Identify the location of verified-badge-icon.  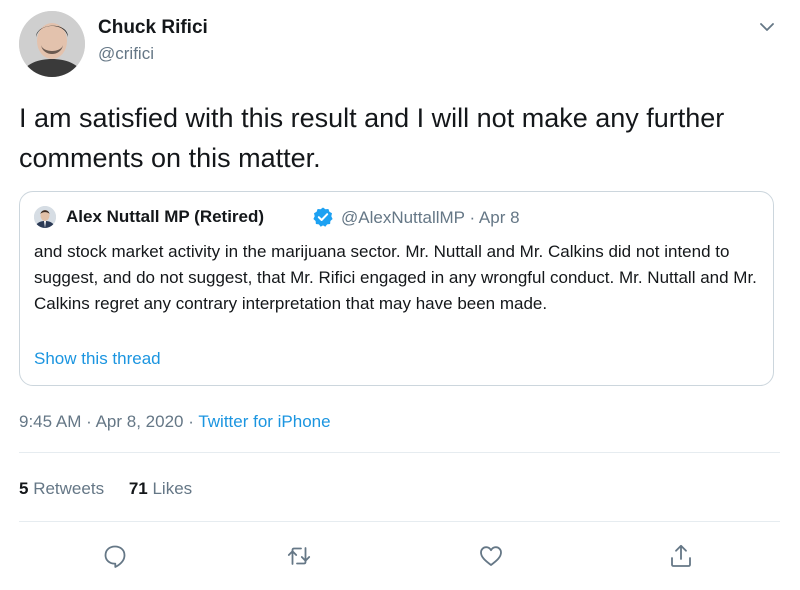
(323, 217).